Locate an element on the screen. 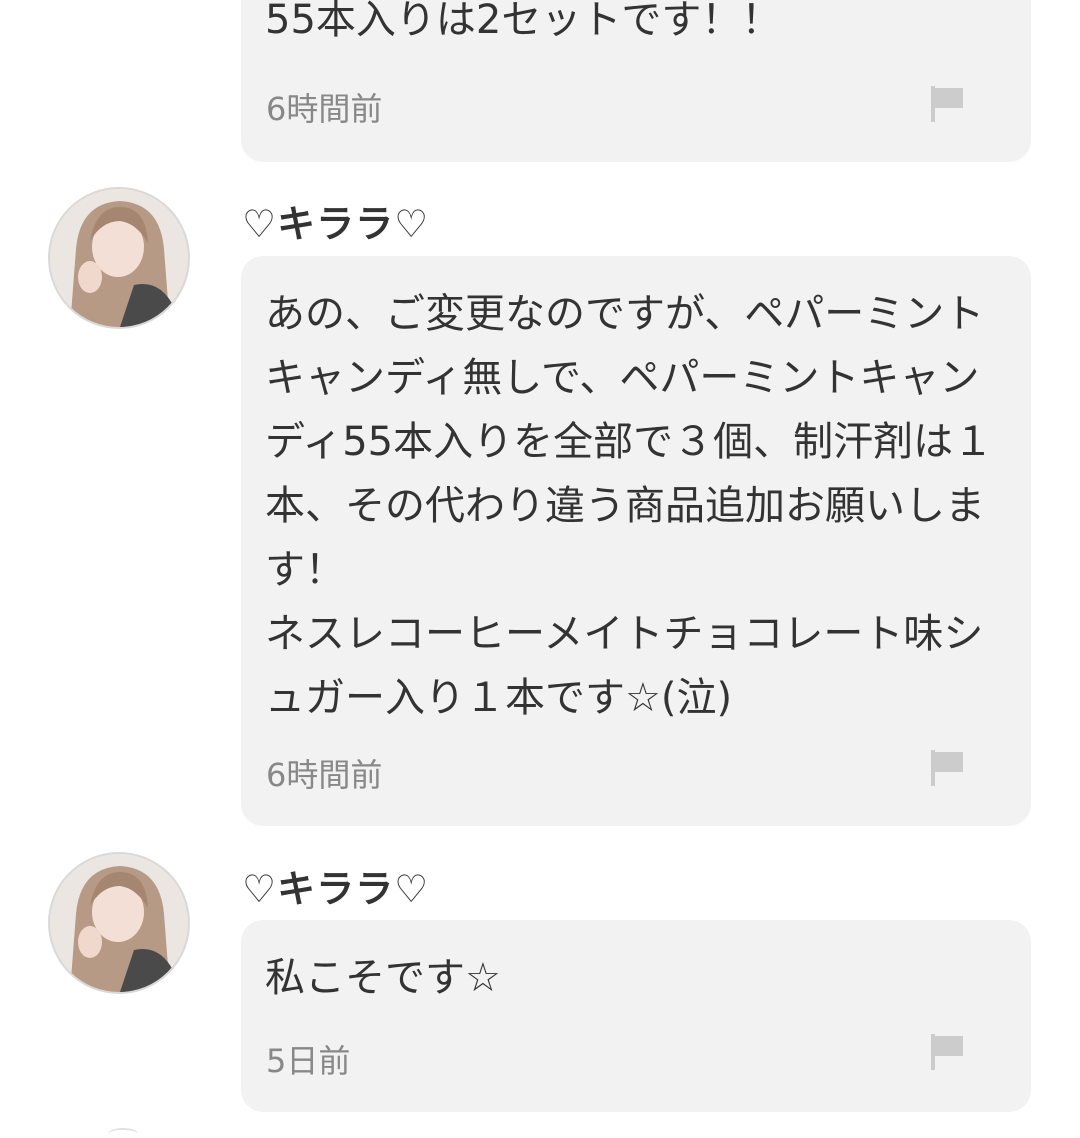  comment-bubble: 55本入りは2セットです！！ 6時間前 is located at coordinates (636, 81).